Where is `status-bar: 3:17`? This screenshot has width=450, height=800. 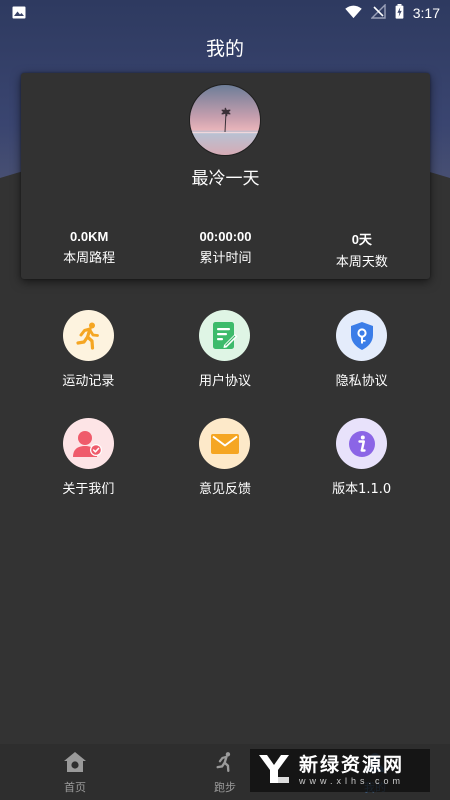
status-bar: 3:17 is located at coordinates (225, 13).